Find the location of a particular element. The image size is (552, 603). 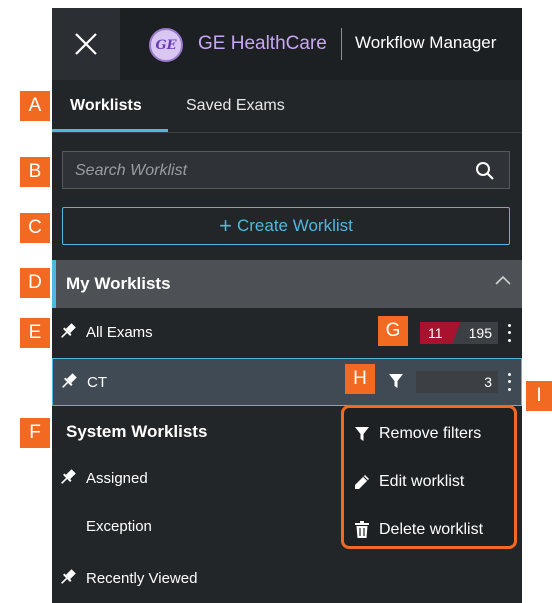

create-worklist-label: Create Worklist is located at coordinates (294, 225).